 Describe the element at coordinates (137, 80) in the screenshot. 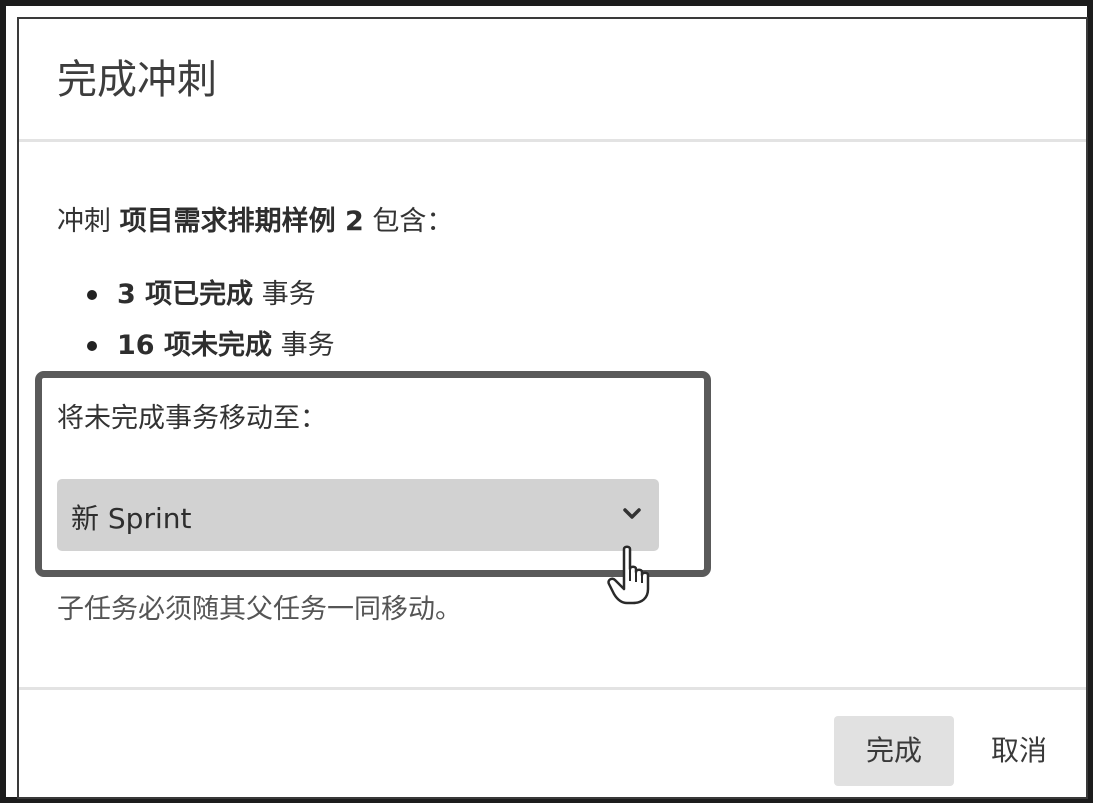

I see `dialog-title: 完成冲刺` at that location.